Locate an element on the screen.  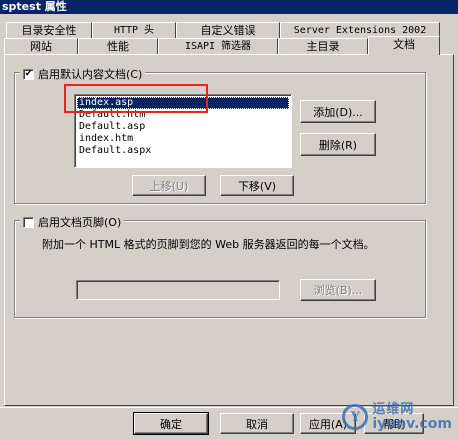
document-footer-legend: 启用文档页脚(O) is located at coordinates (72, 222).